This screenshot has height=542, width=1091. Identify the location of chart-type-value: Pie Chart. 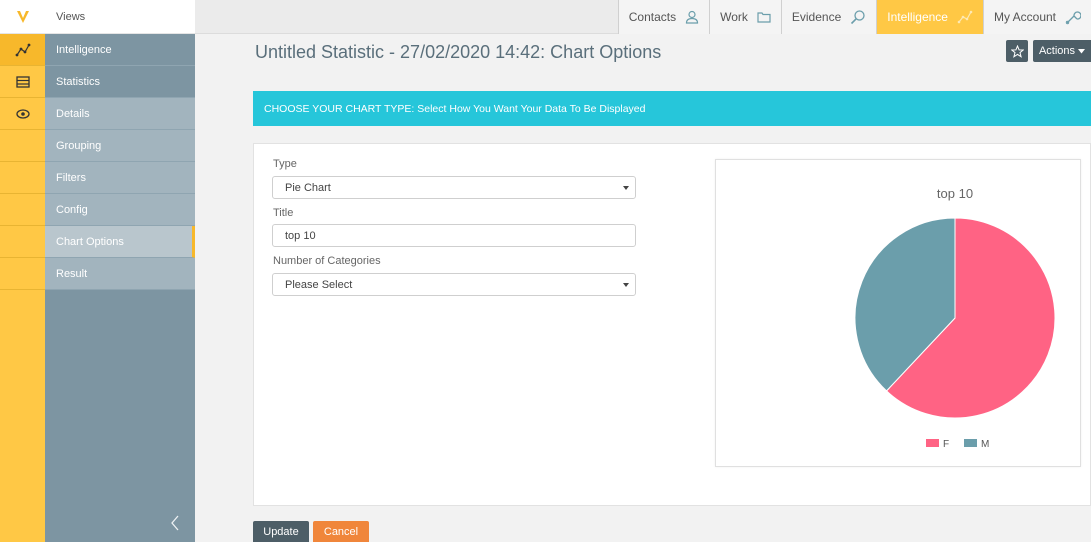
(308, 187).